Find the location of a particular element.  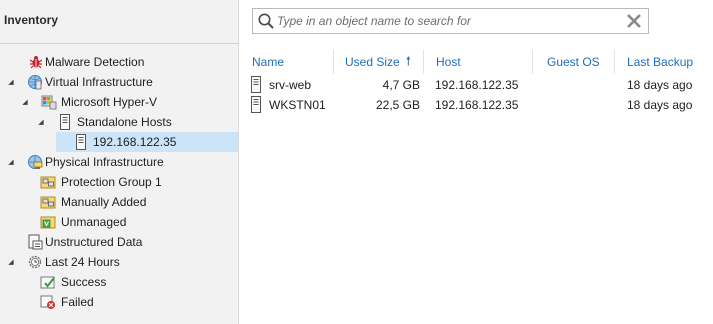

search-box is located at coordinates (450, 21).